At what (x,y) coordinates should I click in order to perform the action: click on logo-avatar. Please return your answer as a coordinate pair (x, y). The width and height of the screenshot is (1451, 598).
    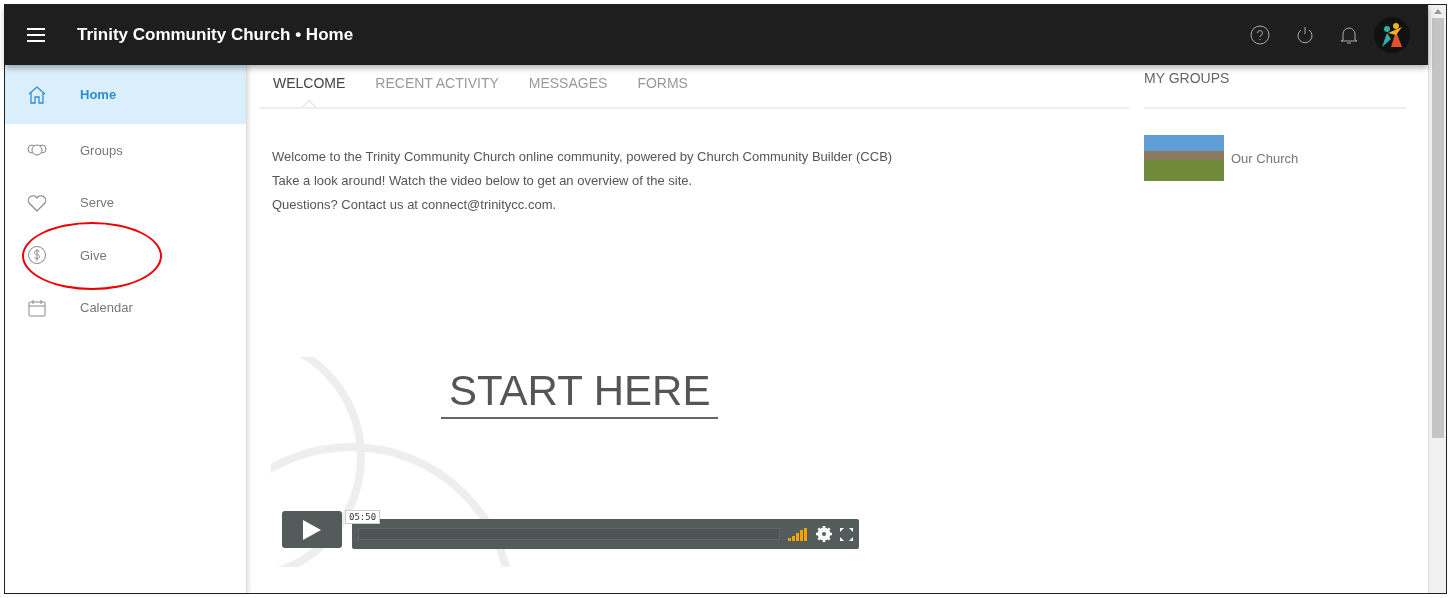
    Looking at the image, I should click on (1392, 35).